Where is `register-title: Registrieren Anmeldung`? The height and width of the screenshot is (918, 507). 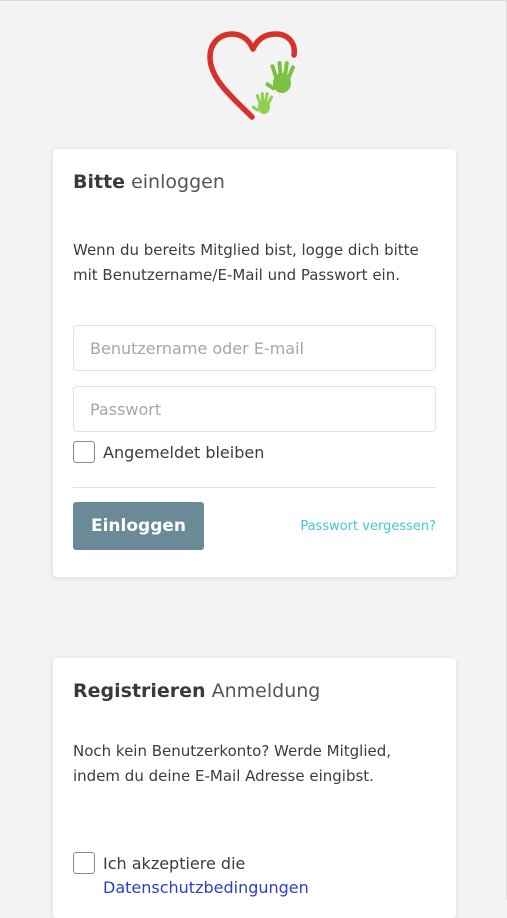
register-title: Registrieren Anmeldung is located at coordinates (196, 691).